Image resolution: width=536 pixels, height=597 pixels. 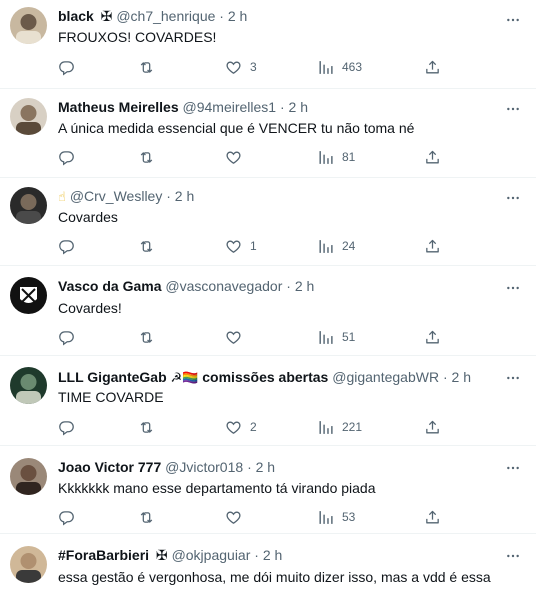 What do you see at coordinates (241, 427) in the screenshot?
I see `like-button: 2` at bounding box center [241, 427].